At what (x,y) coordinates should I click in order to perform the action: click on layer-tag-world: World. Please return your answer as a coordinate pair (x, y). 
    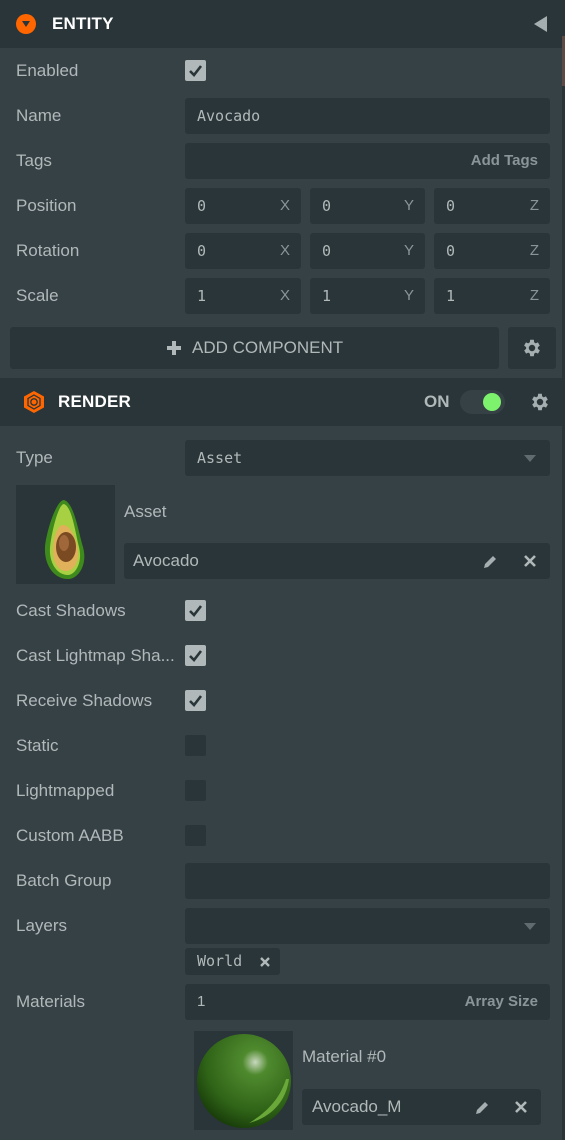
    Looking at the image, I should click on (232, 961).